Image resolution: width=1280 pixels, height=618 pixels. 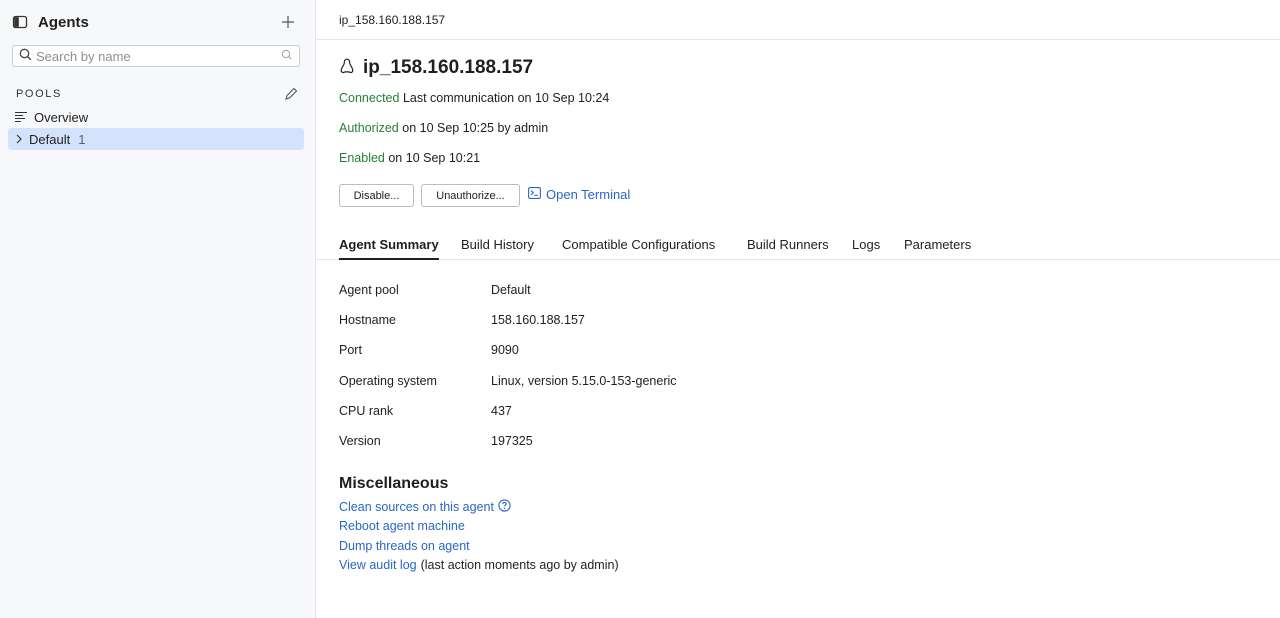 What do you see at coordinates (394, 483) in the screenshot?
I see `miscellaneous-heading: Miscellaneous` at bounding box center [394, 483].